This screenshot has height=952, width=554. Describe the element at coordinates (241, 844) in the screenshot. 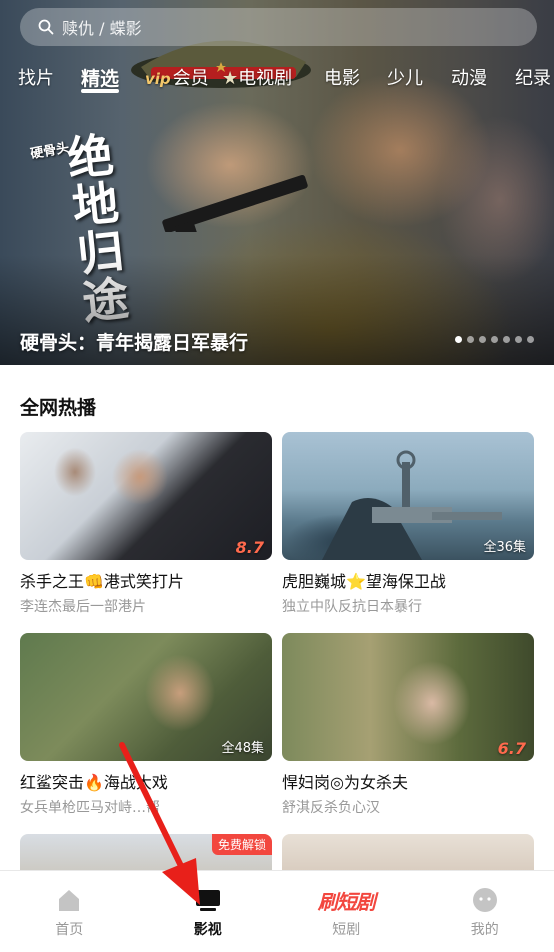

I see `free-unlock-badge: 免费解锁` at that location.